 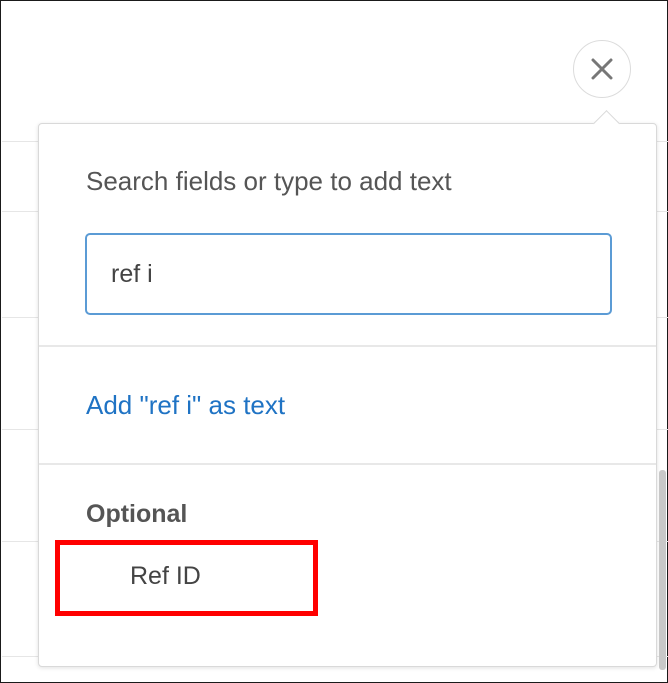 I want to click on add-as-text-link: Add "ref i" as text, so click(x=185, y=405).